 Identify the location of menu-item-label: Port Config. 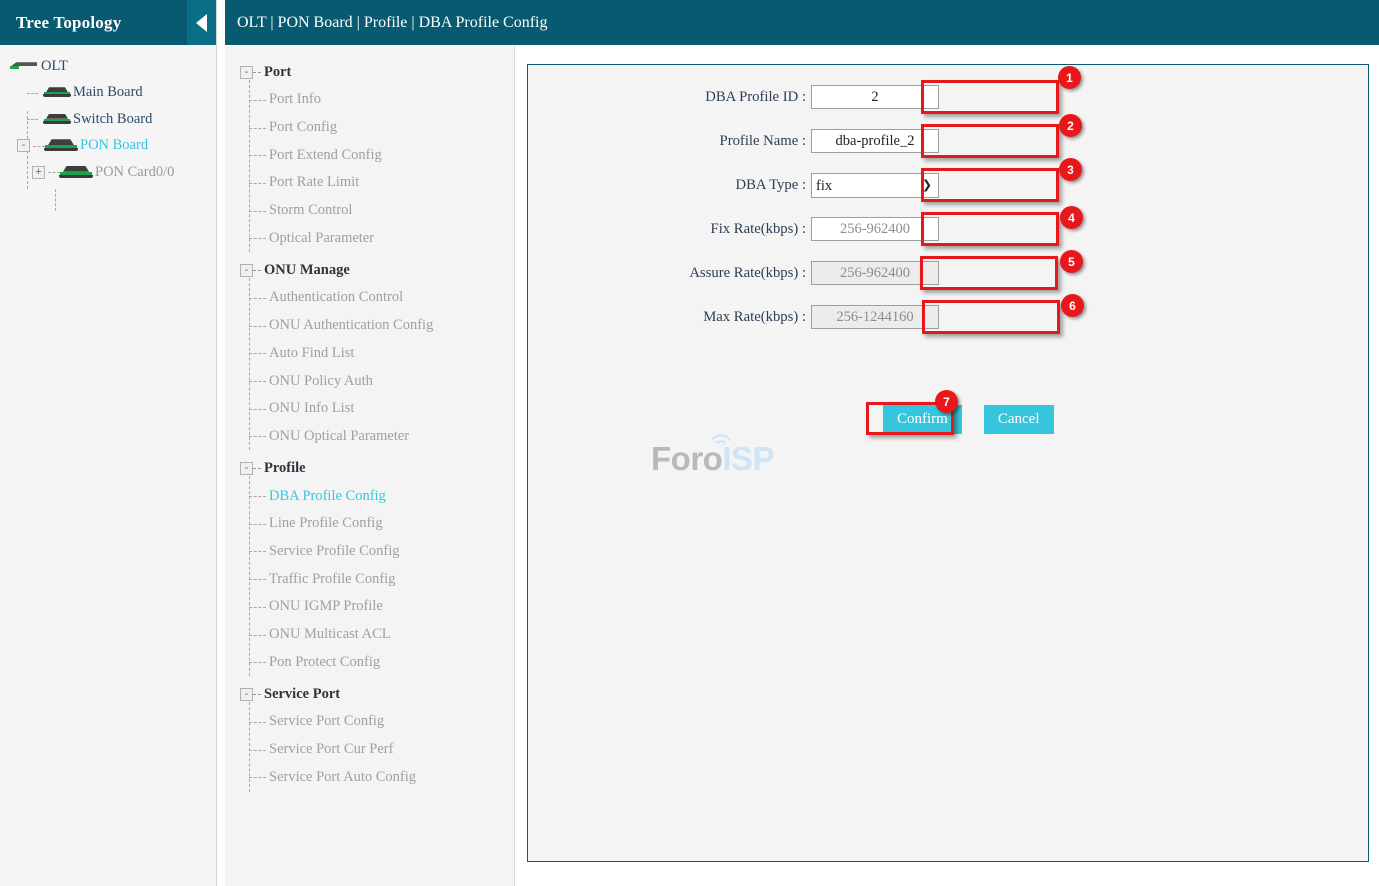
(303, 127).